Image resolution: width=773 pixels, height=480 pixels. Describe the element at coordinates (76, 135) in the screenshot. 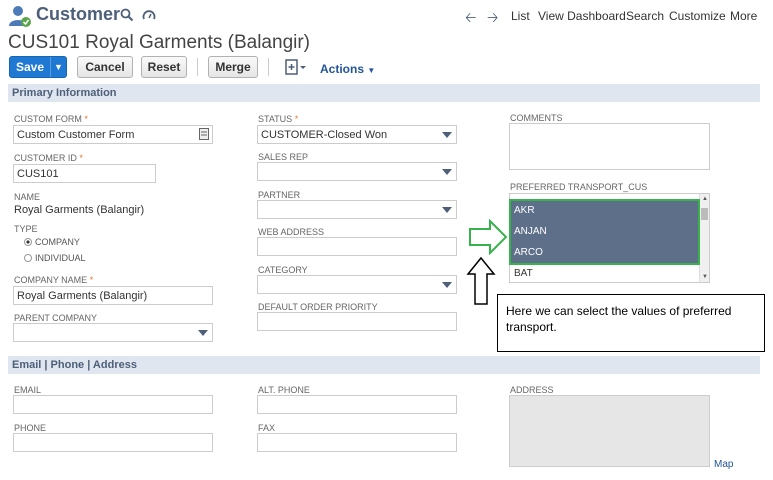

I see `custom-form-value: Custom Customer Form` at that location.